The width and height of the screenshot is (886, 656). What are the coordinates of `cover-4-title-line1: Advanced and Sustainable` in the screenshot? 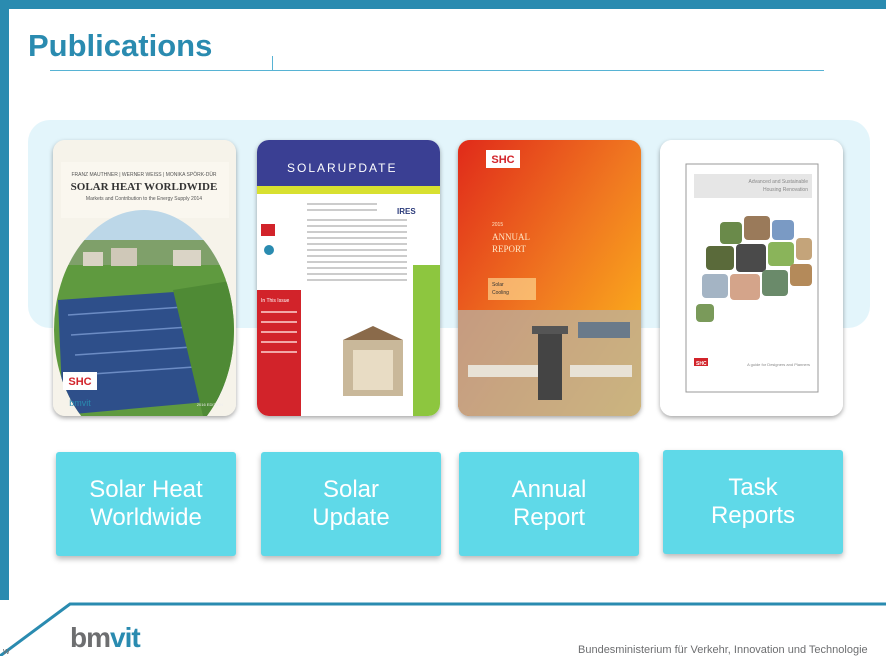 It's located at (779, 182).